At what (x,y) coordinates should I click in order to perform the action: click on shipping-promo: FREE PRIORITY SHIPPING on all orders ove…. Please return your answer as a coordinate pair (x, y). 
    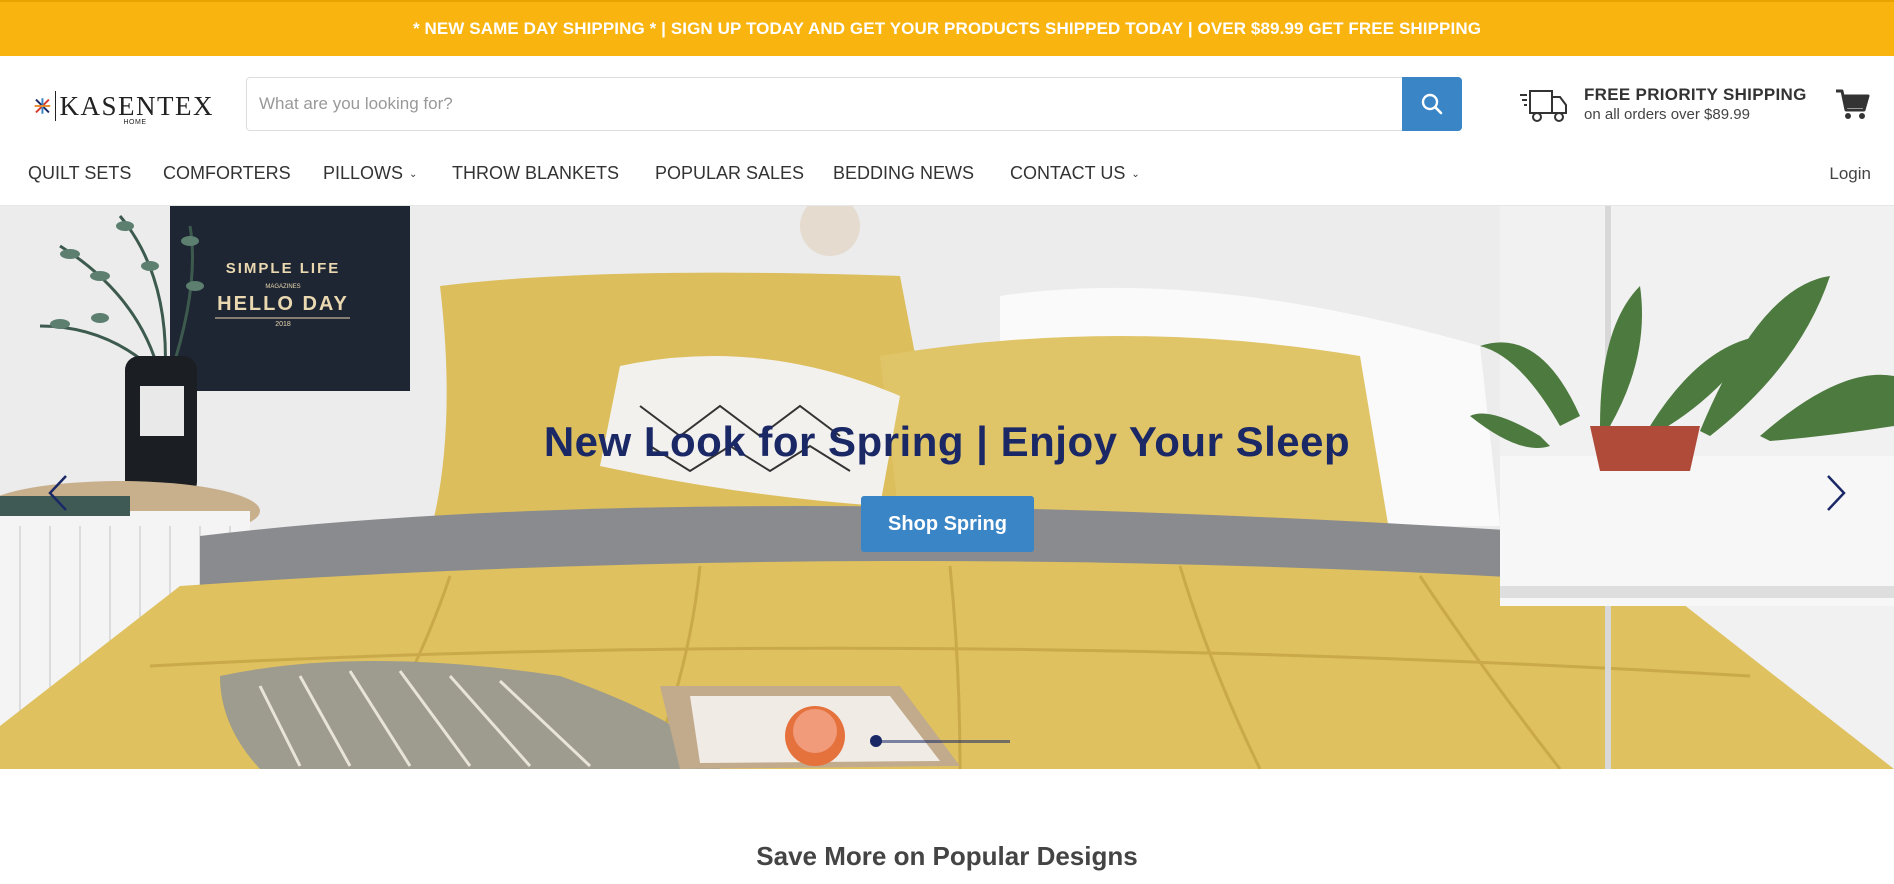
    Looking at the image, I should click on (1662, 105).